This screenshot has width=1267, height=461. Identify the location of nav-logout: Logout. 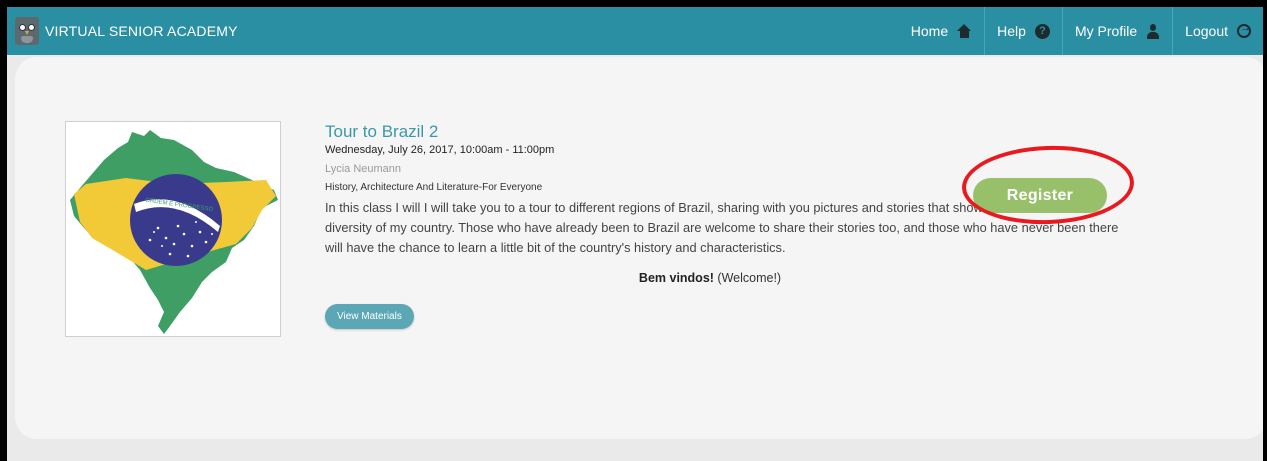
(1217, 31).